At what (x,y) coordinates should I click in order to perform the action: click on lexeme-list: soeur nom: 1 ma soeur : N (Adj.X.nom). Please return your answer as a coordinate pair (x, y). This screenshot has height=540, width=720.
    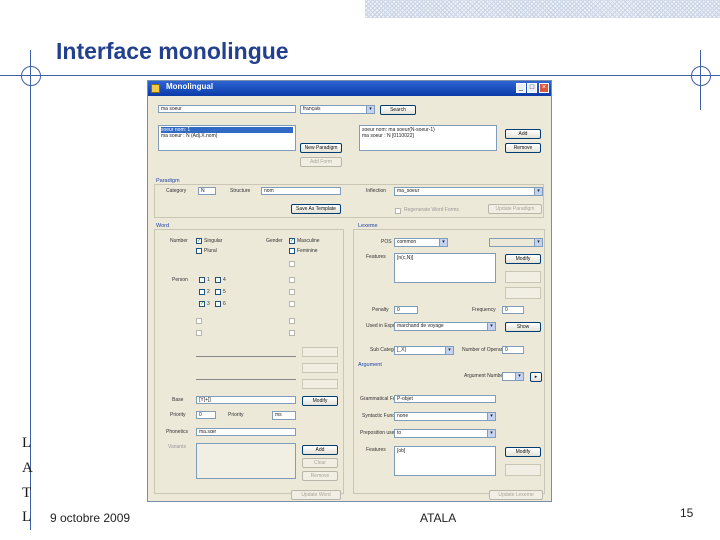
    Looking at the image, I should click on (227, 138).